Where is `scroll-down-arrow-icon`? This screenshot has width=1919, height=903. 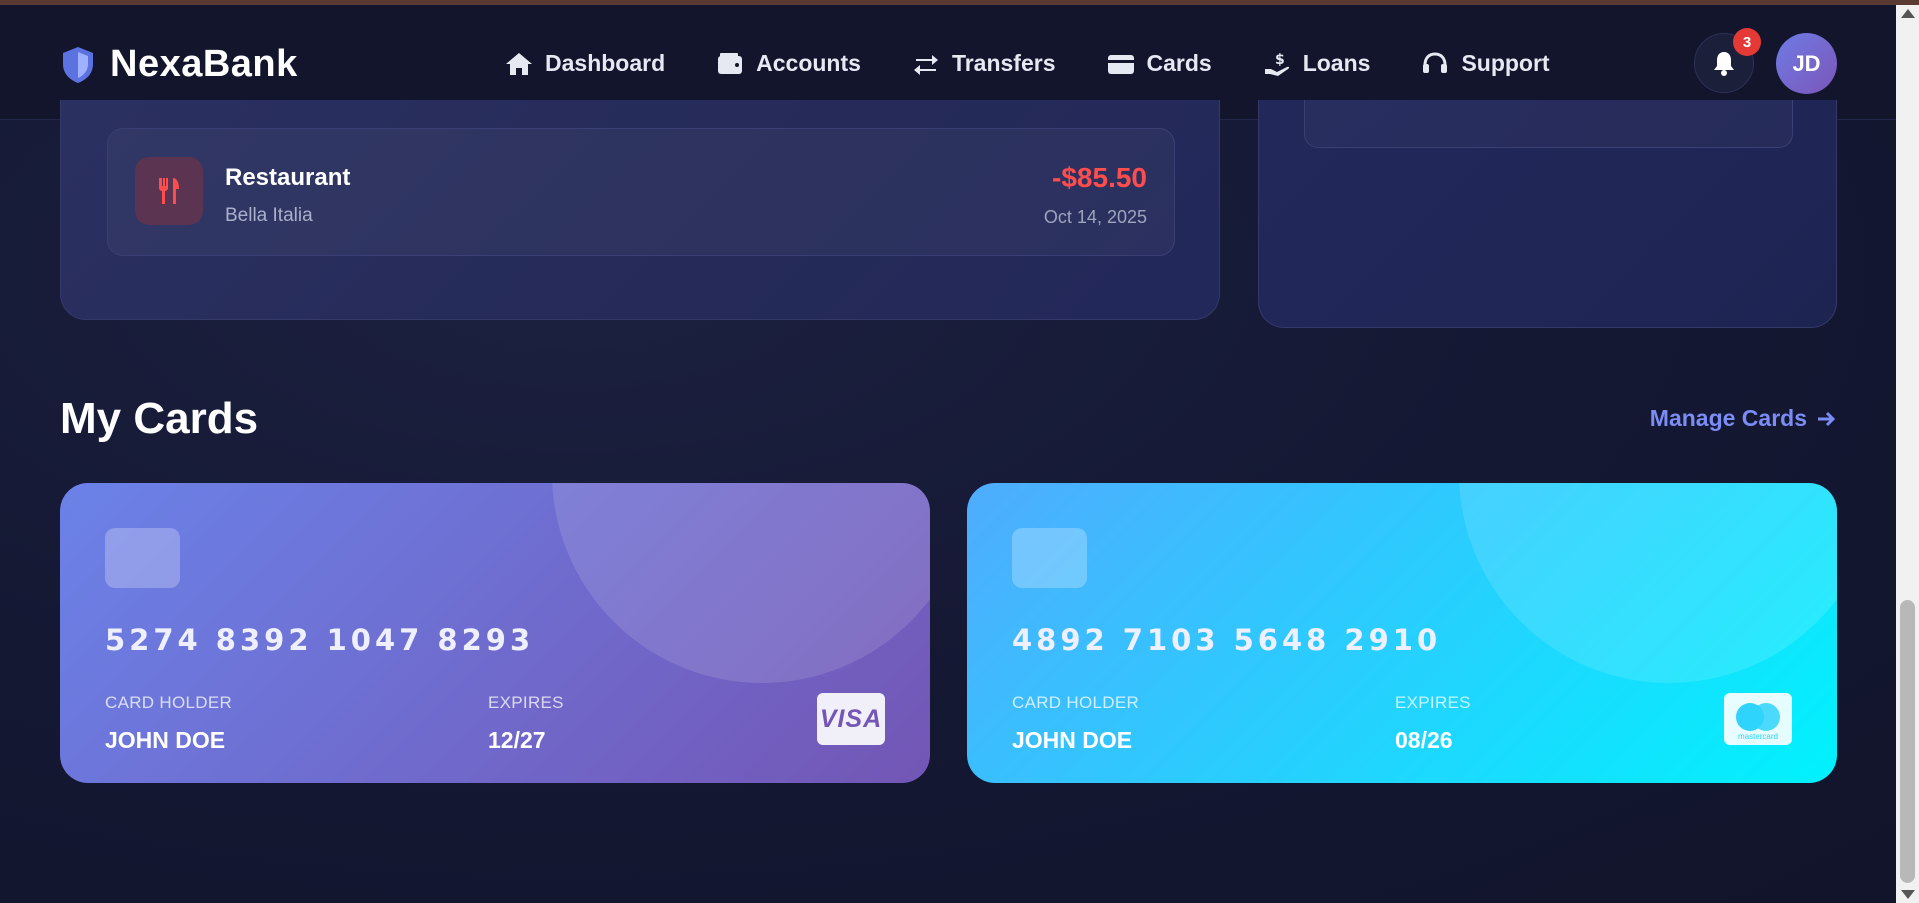 scroll-down-arrow-icon is located at coordinates (1908, 894).